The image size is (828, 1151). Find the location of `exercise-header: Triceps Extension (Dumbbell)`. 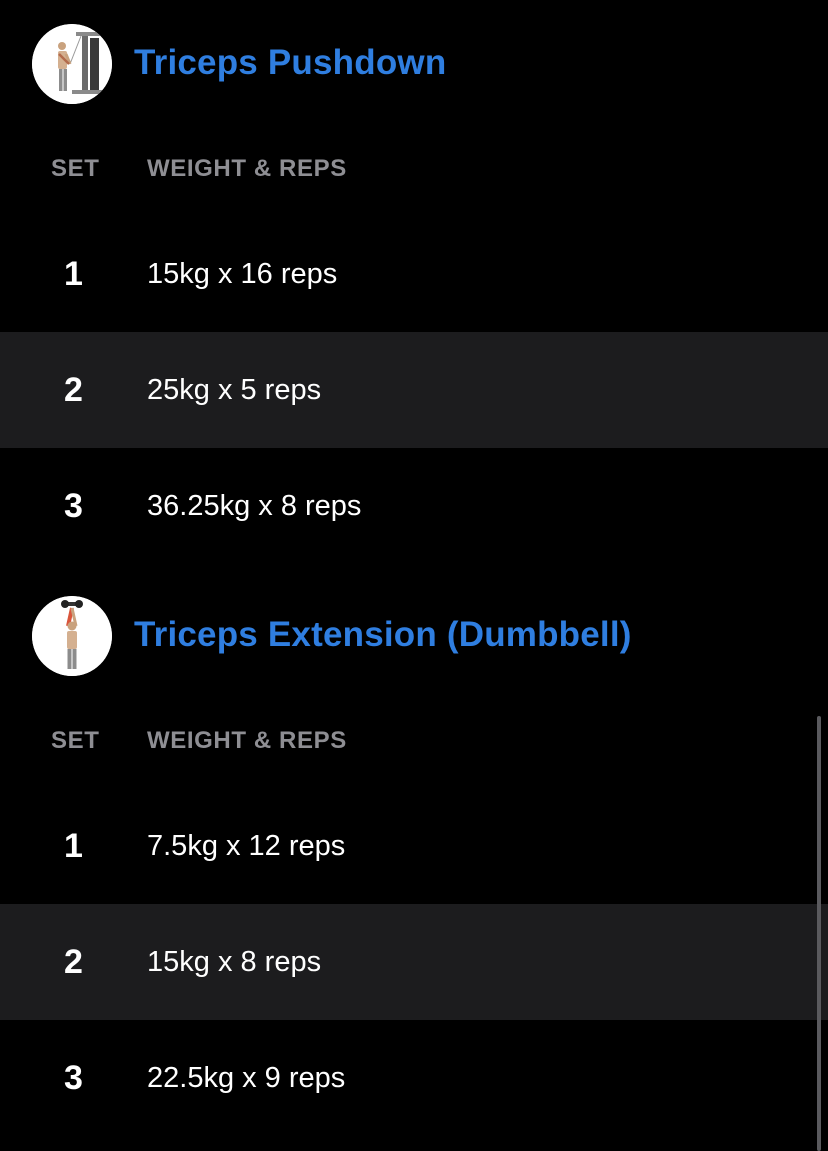

exercise-header: Triceps Extension (Dumbbell) is located at coordinates (414, 636).